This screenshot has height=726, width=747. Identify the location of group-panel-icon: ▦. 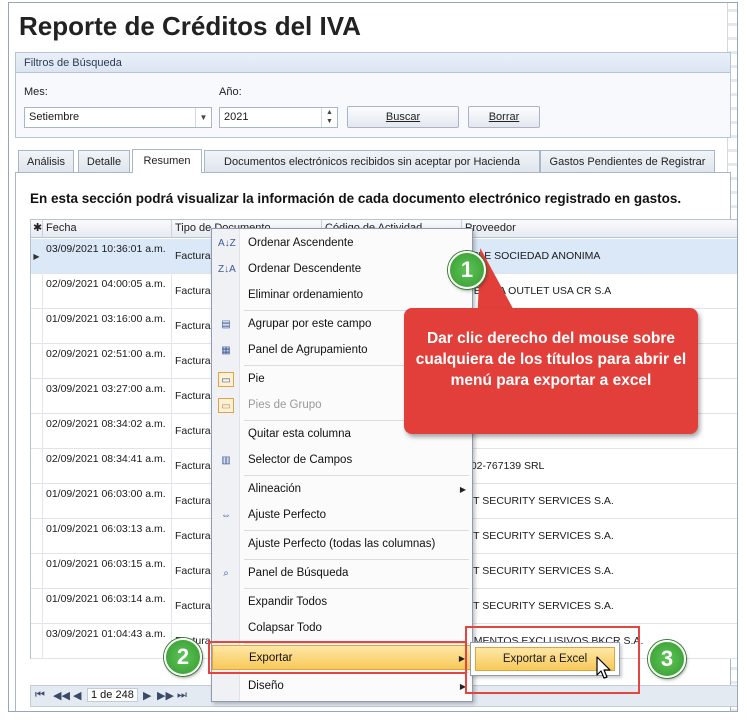
(226, 350).